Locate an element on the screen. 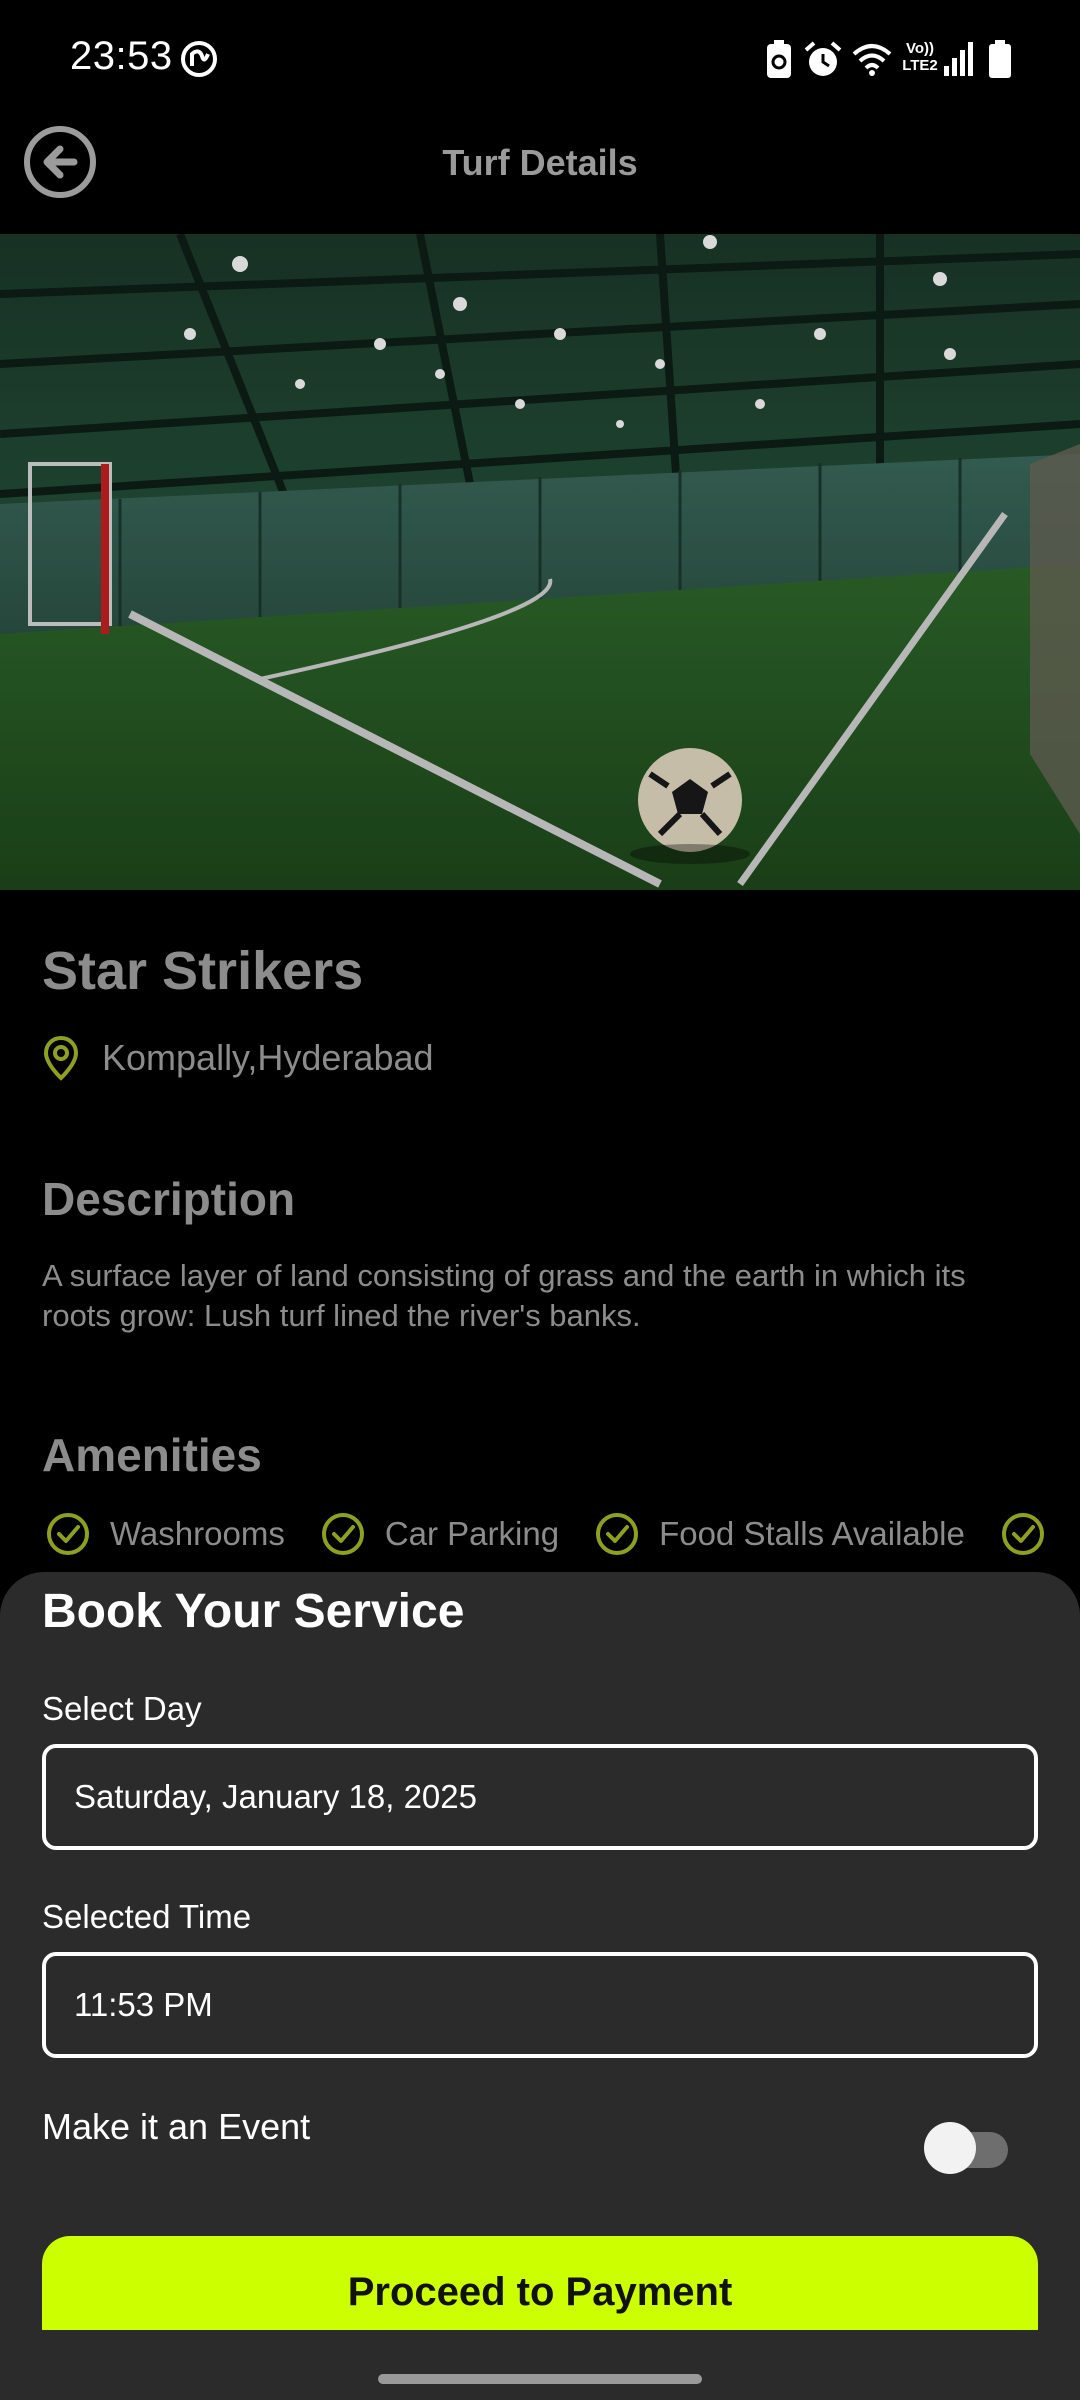 Image resolution: width=1080 pixels, height=2400 pixels. battery-icon is located at coordinates (1000, 59).